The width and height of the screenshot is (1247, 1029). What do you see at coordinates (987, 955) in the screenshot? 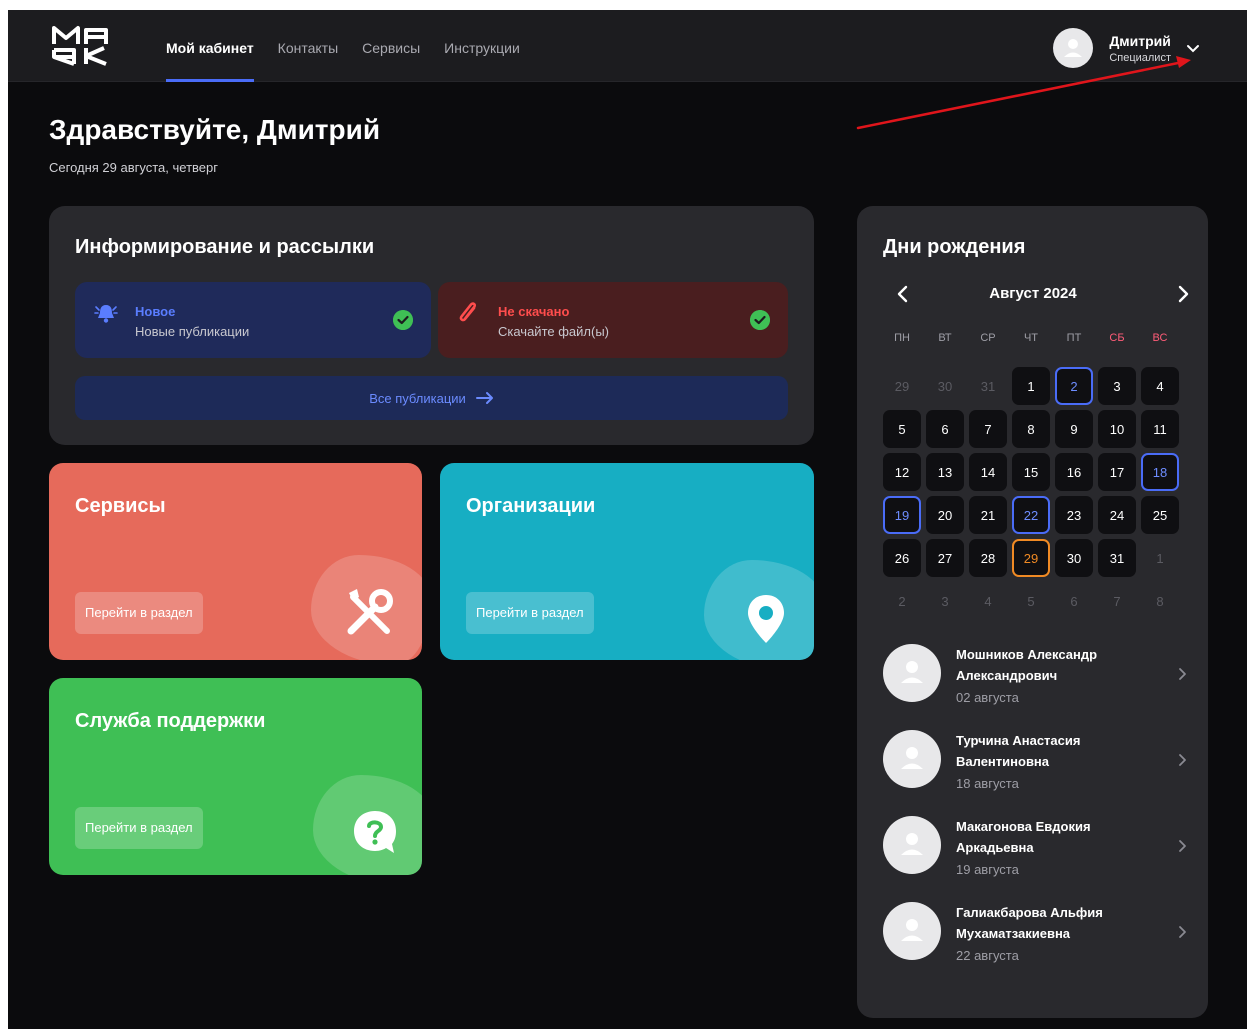
I see `birthday-date: 22 августа` at bounding box center [987, 955].